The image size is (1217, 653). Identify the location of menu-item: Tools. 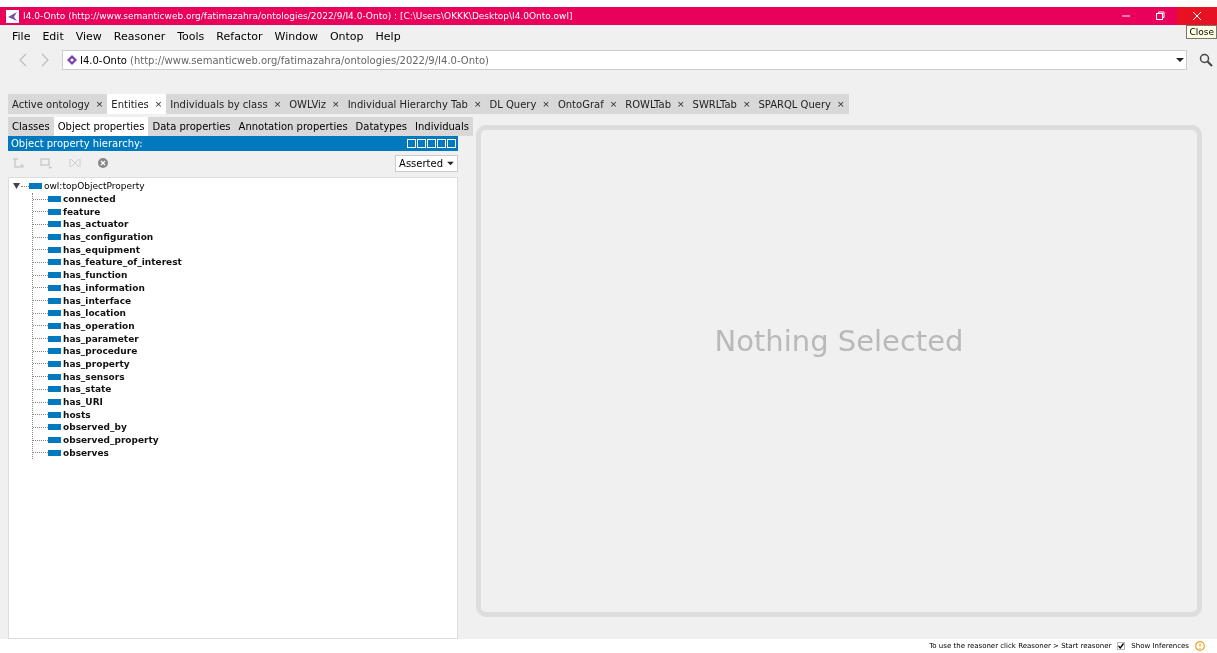
(191, 36).